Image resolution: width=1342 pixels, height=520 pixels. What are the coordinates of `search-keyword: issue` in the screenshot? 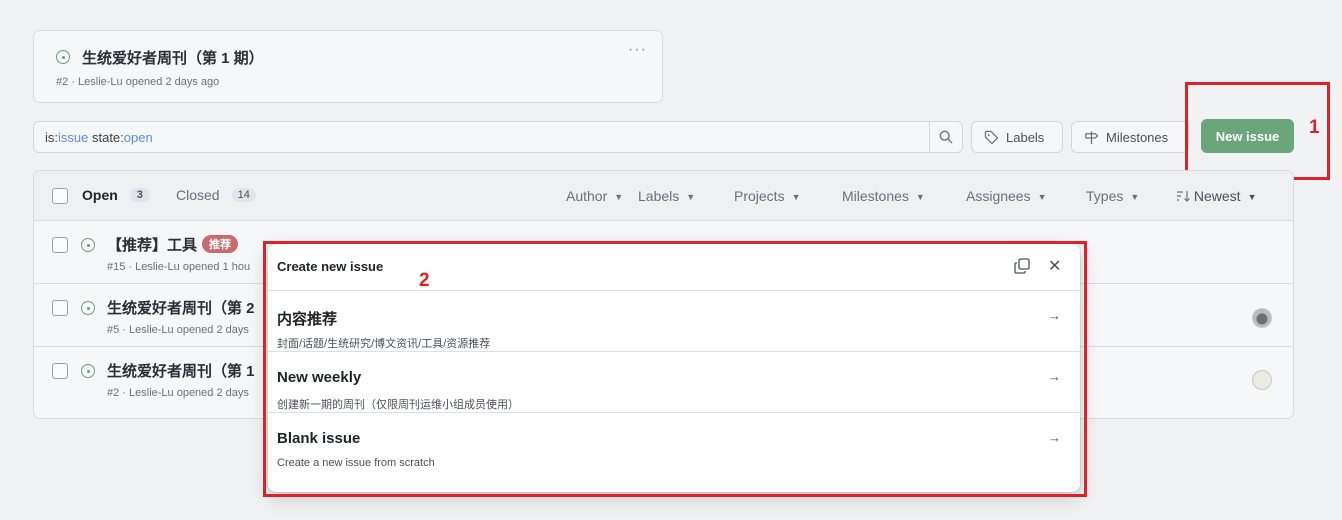 It's located at (73, 137).